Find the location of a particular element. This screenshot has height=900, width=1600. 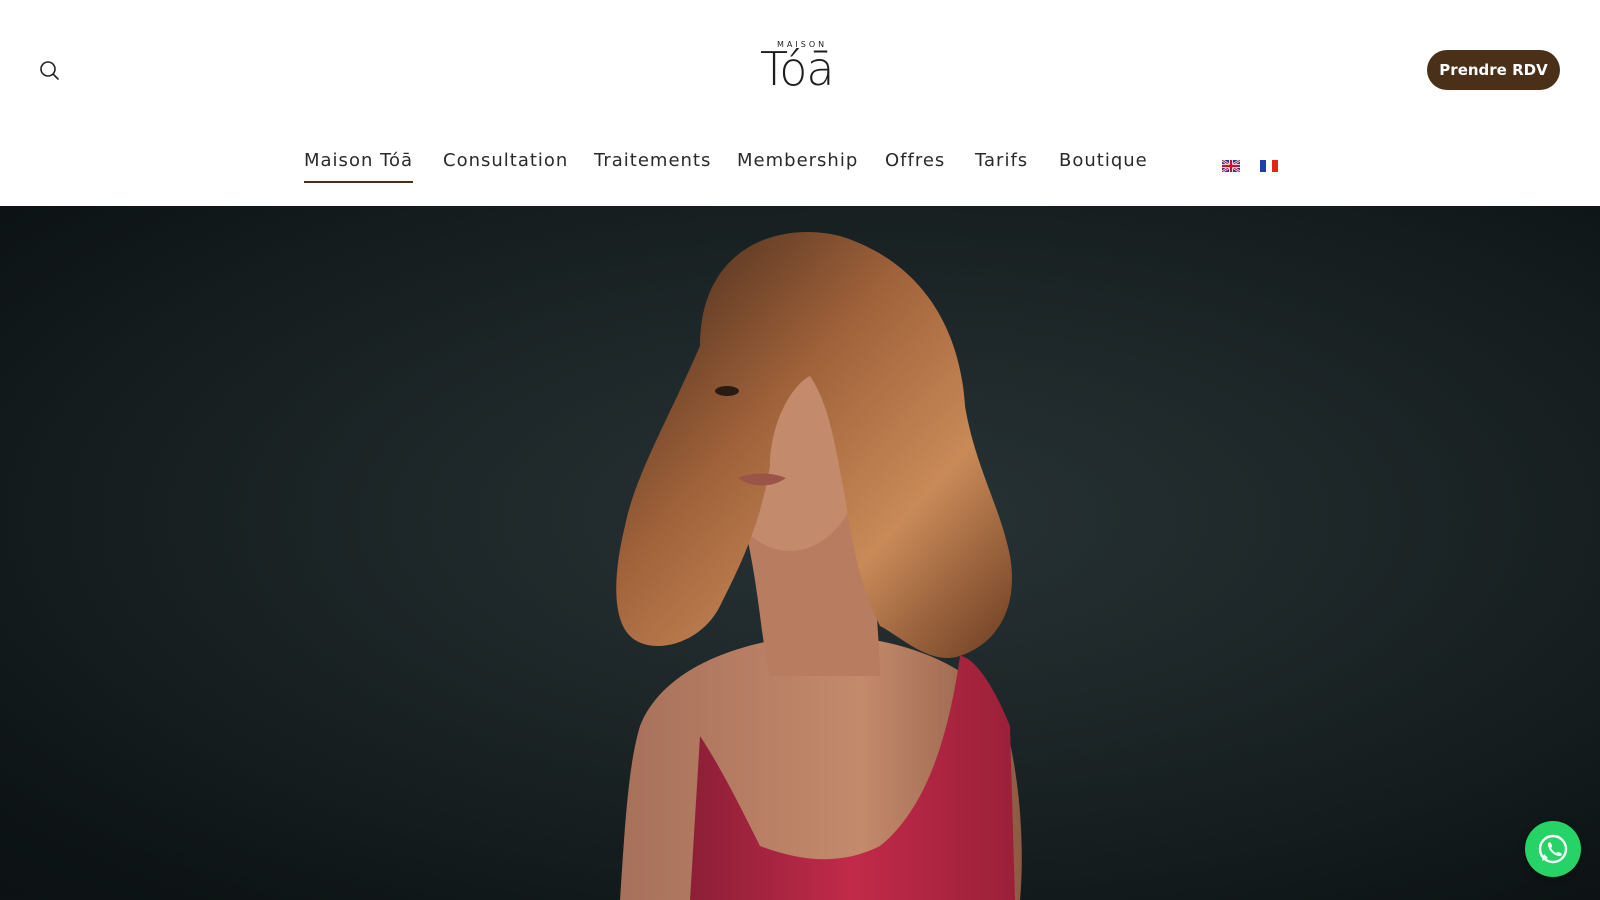

nav-item-offres: Offres is located at coordinates (915, 165).